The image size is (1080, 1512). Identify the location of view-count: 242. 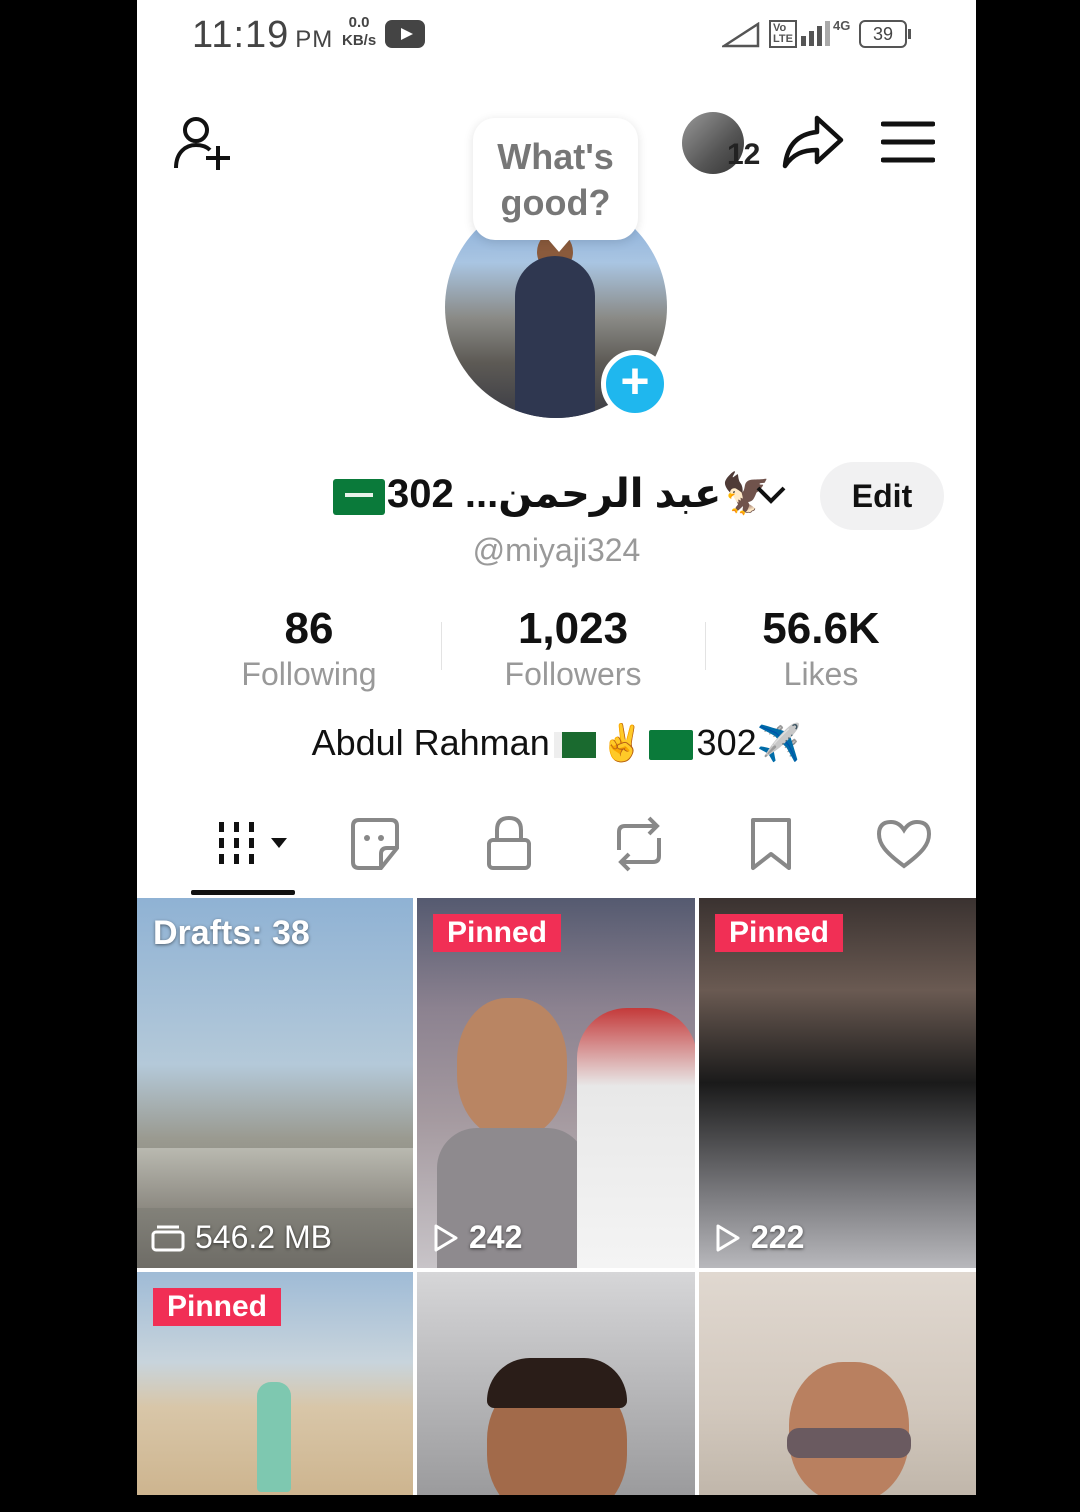
(477, 1237).